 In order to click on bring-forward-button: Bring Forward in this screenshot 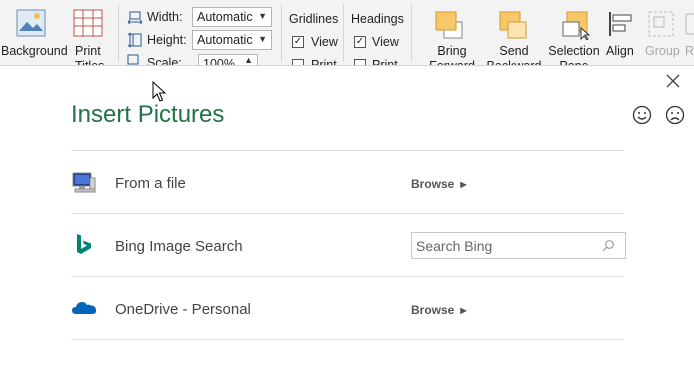, I will do `click(449, 33)`.